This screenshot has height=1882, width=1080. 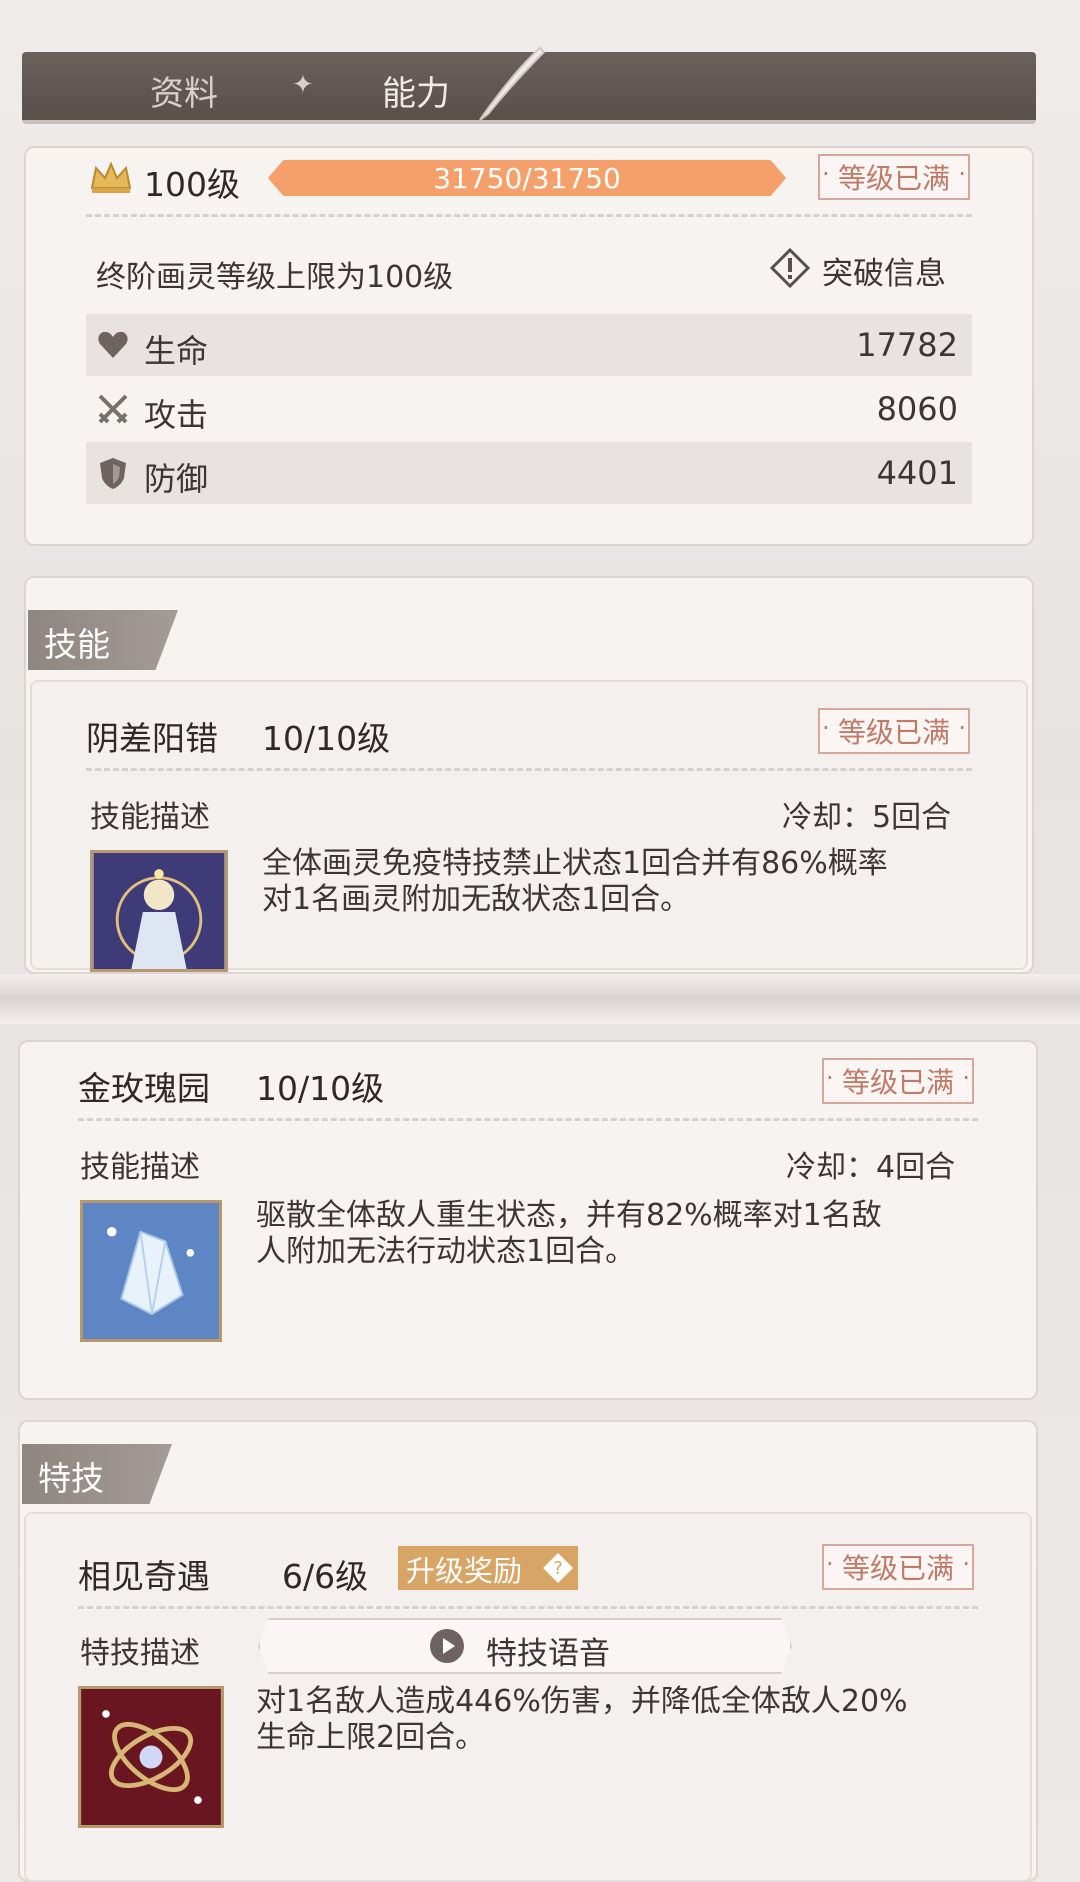 I want to click on stat-value: 4401, so click(x=917, y=473).